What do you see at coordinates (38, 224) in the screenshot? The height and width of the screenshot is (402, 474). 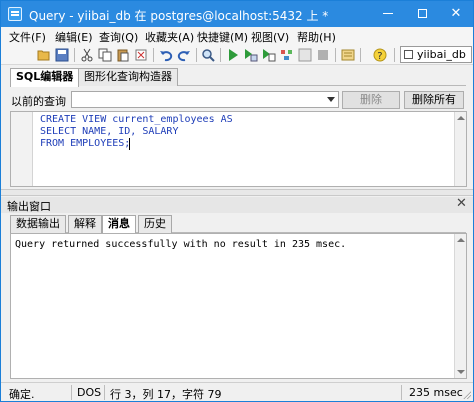 I see `tab-data-output: 数据输出` at bounding box center [38, 224].